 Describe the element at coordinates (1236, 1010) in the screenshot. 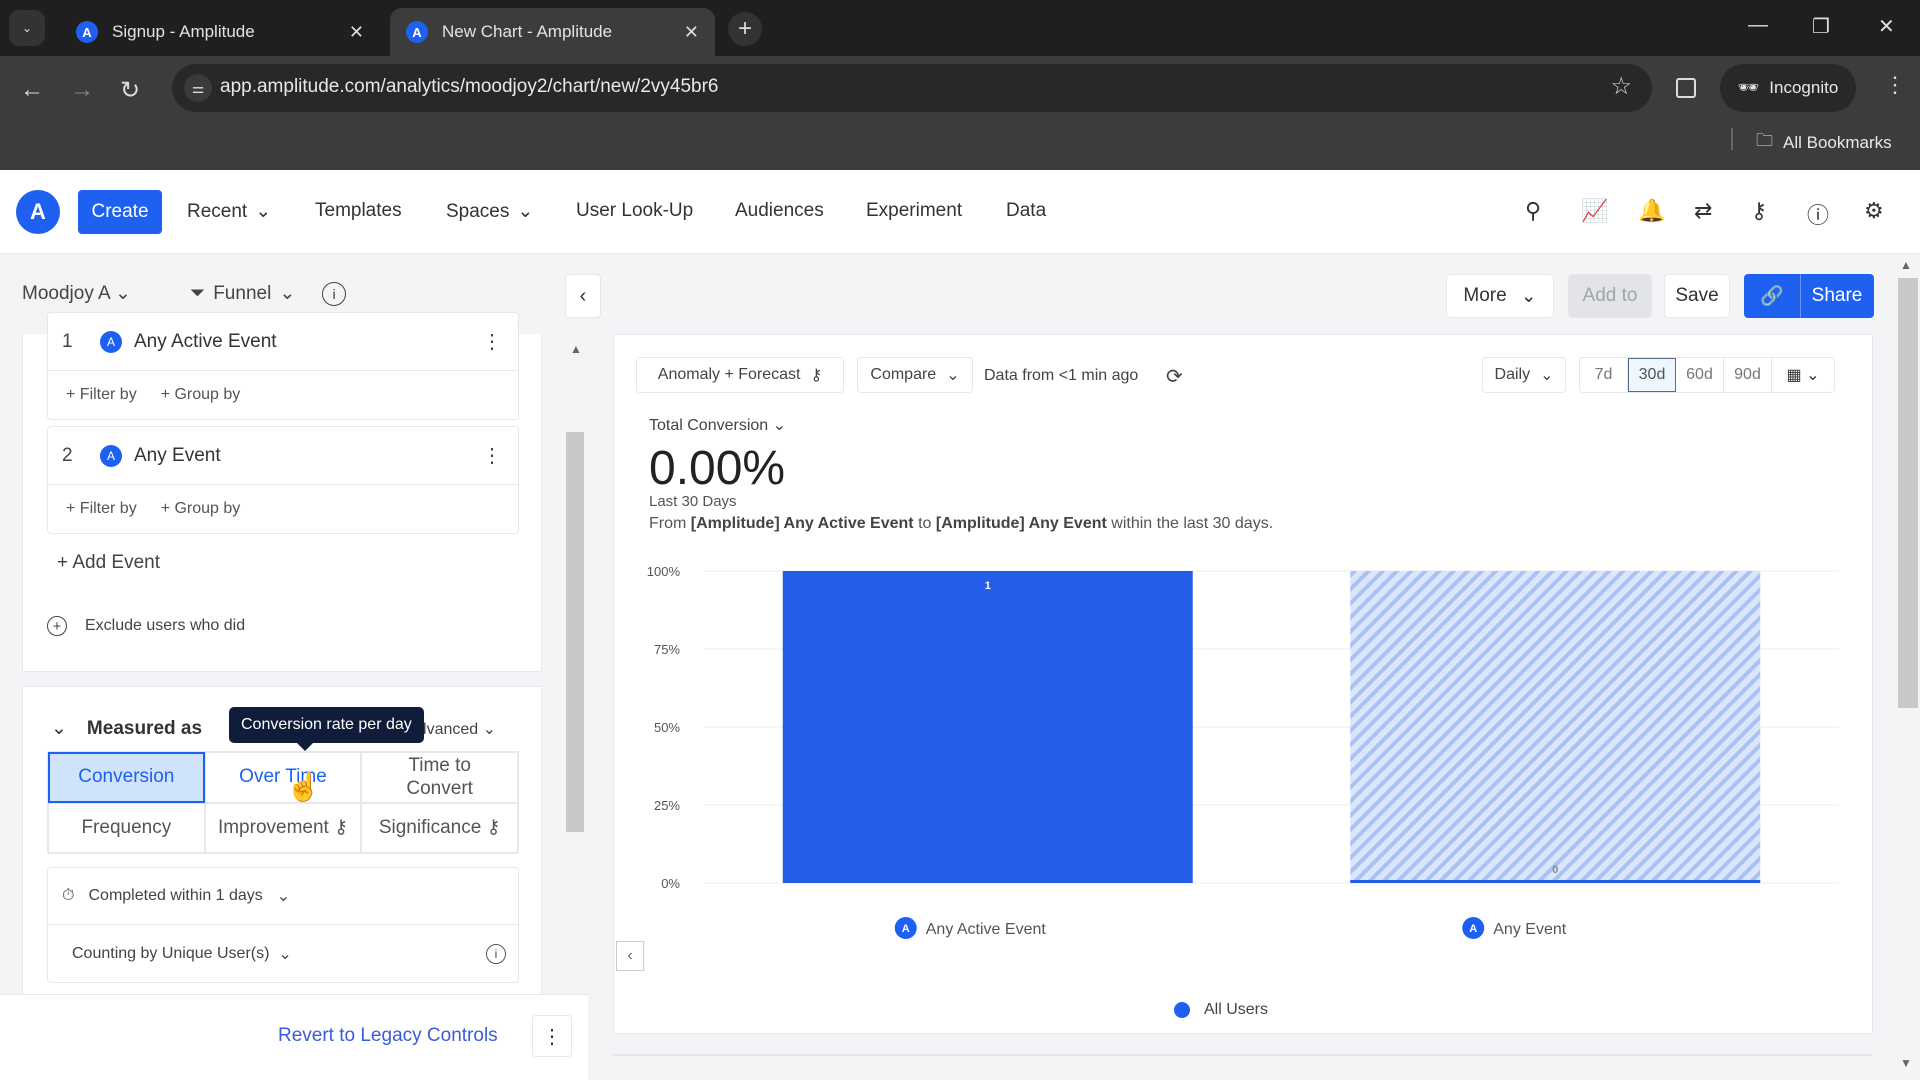

I see `legend-label: All Users` at that location.